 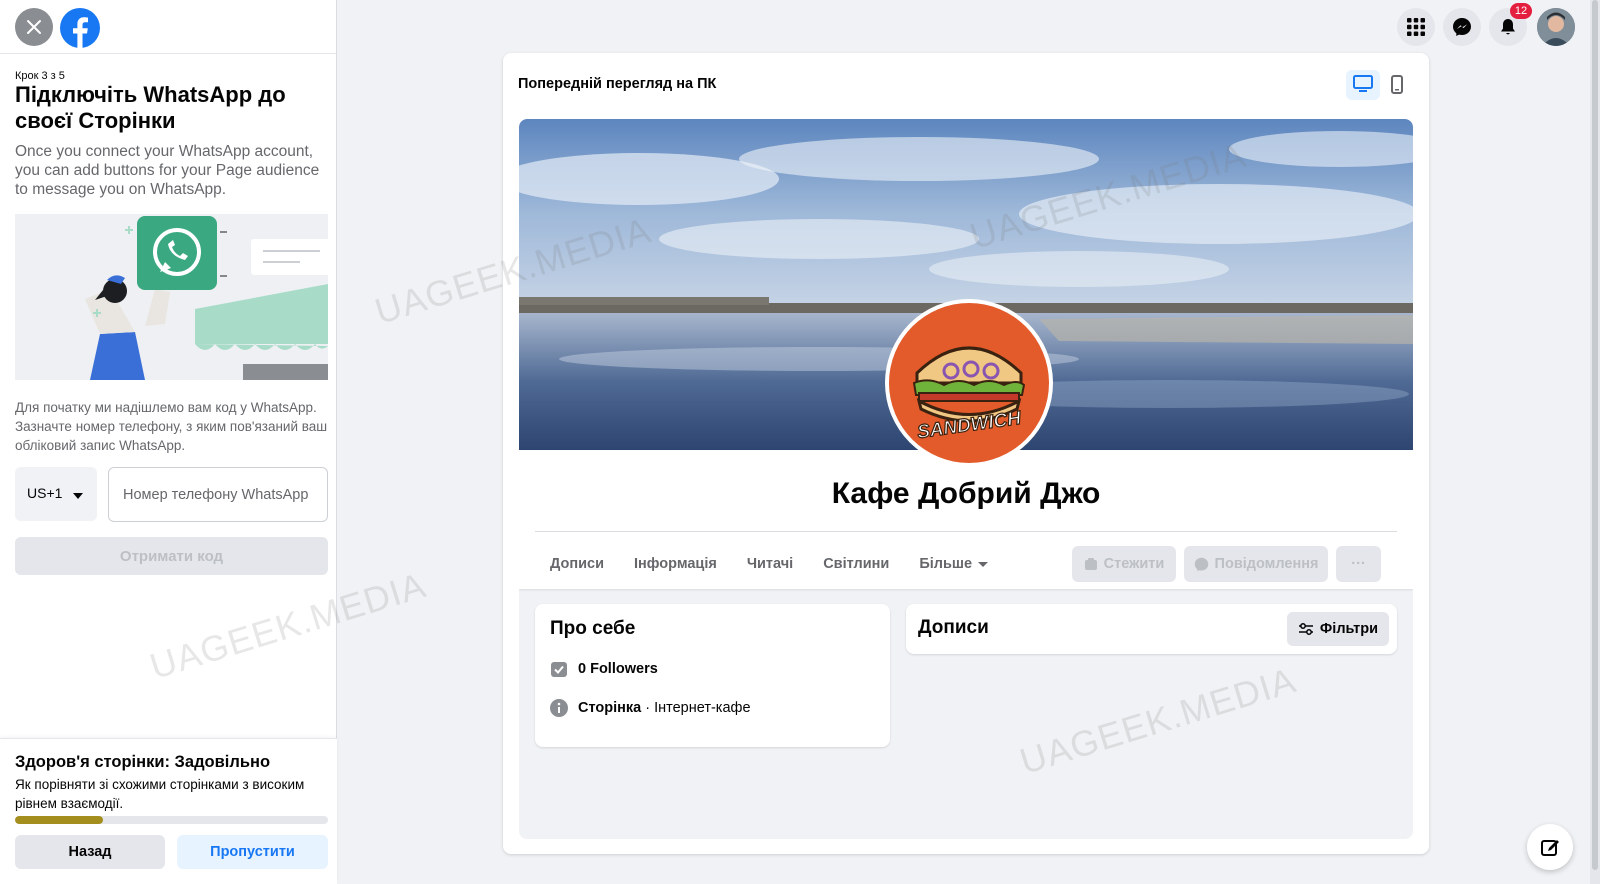 What do you see at coordinates (856, 564) in the screenshot?
I see `tab-photos: Світлини` at bounding box center [856, 564].